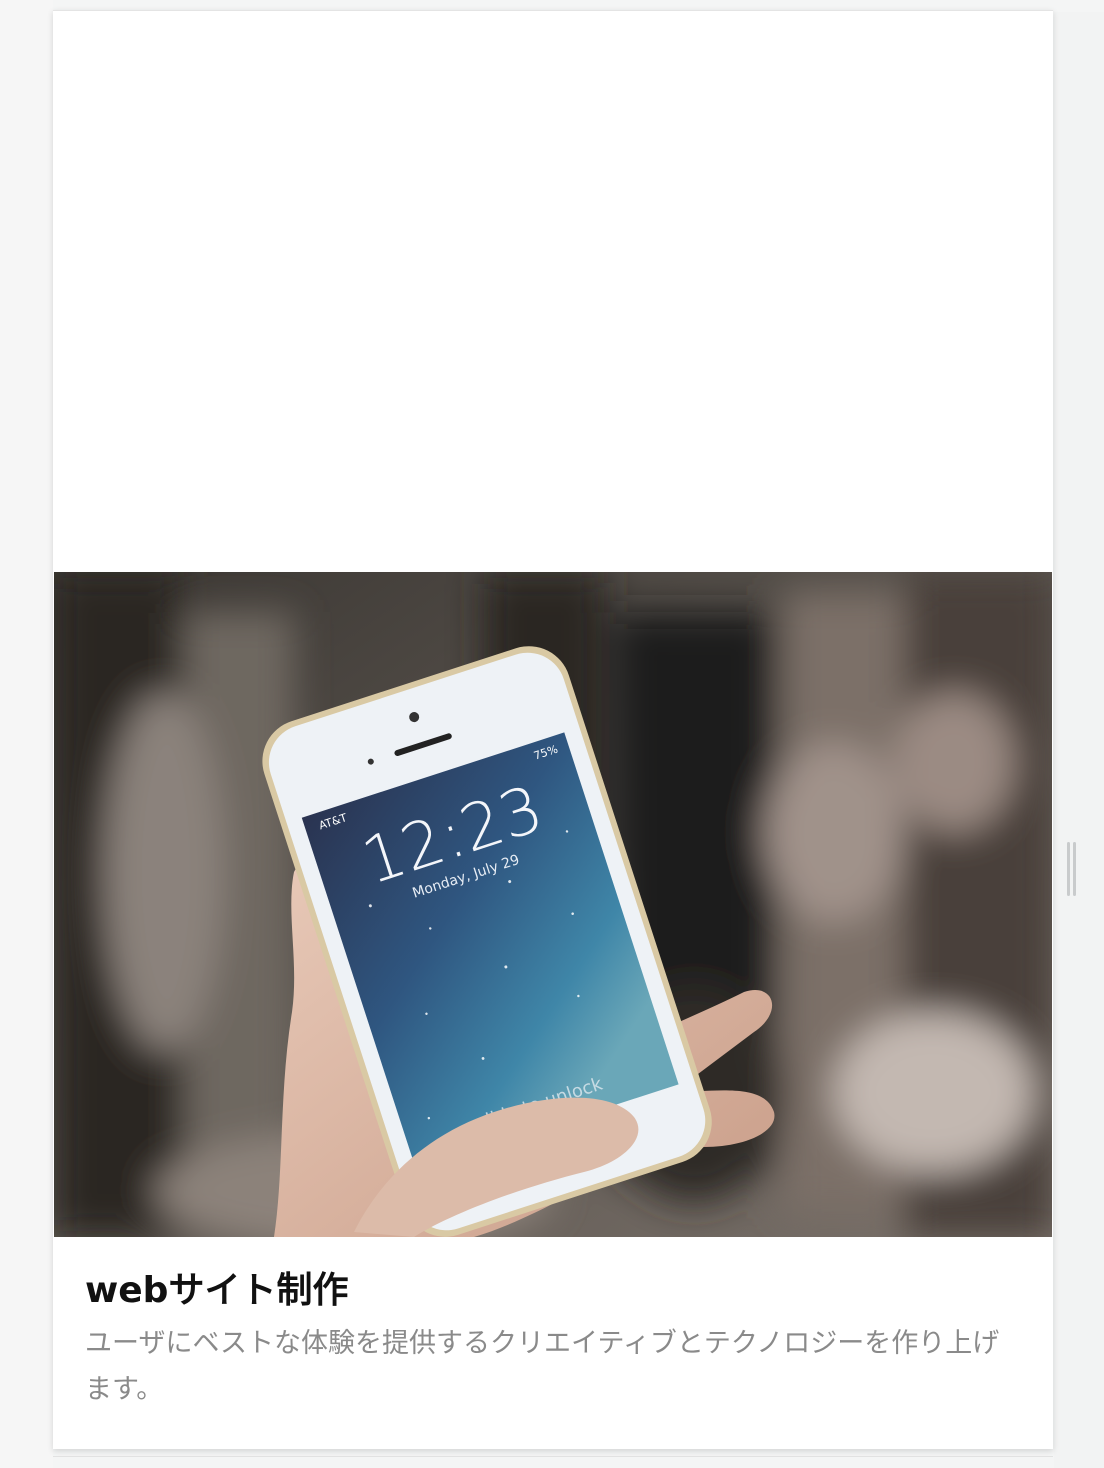 Image resolution: width=1104 pixels, height=1468 pixels. What do you see at coordinates (217, 1290) in the screenshot?
I see `card-title: webサイト制作` at bounding box center [217, 1290].